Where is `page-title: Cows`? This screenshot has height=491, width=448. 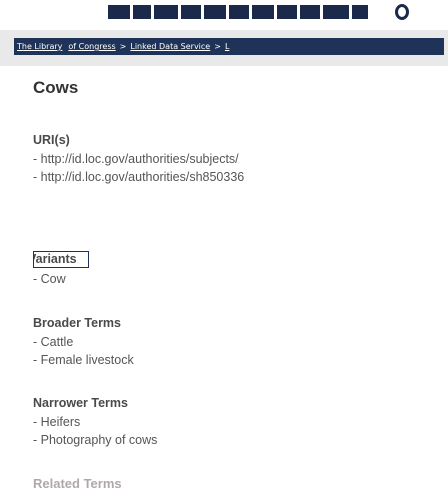
page-title: Cows is located at coordinates (56, 87).